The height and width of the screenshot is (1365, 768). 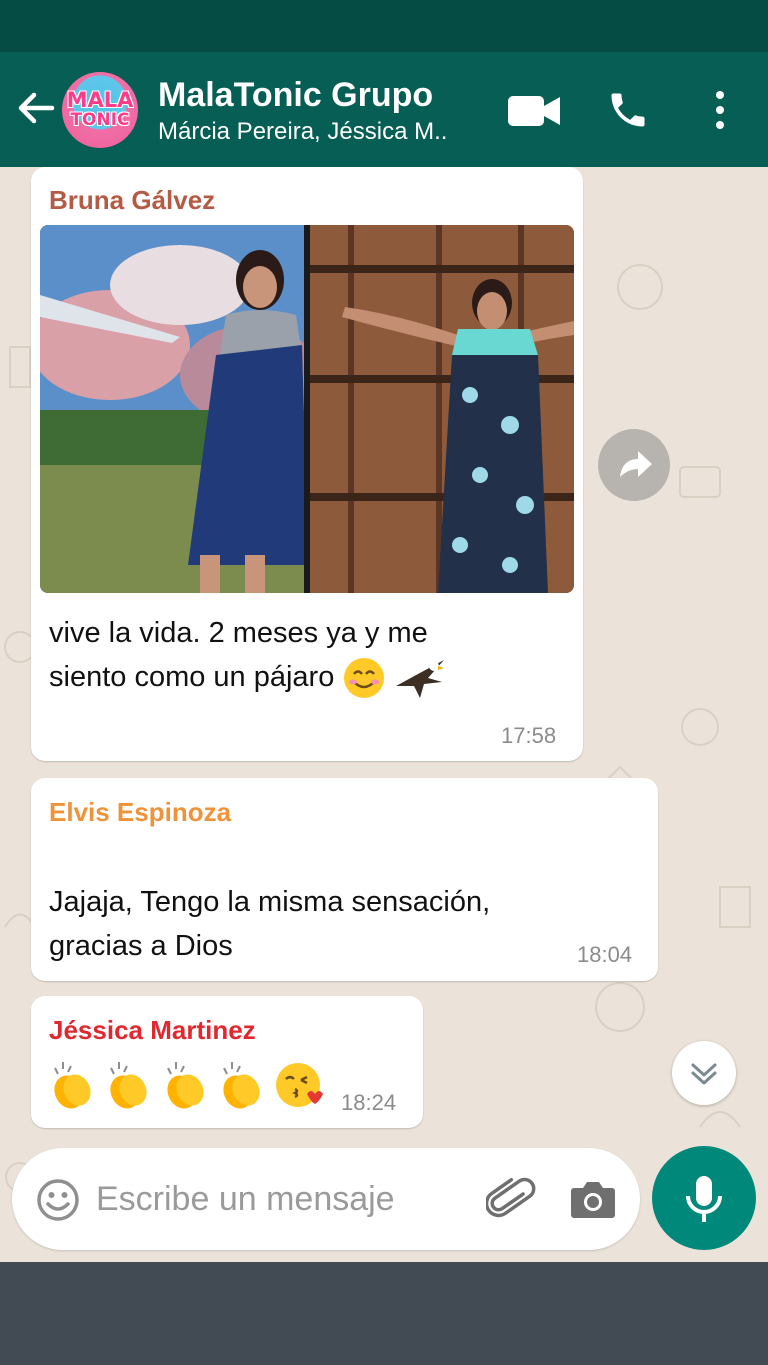 I want to click on group-avatar: MALA TONIC, so click(x=100, y=110).